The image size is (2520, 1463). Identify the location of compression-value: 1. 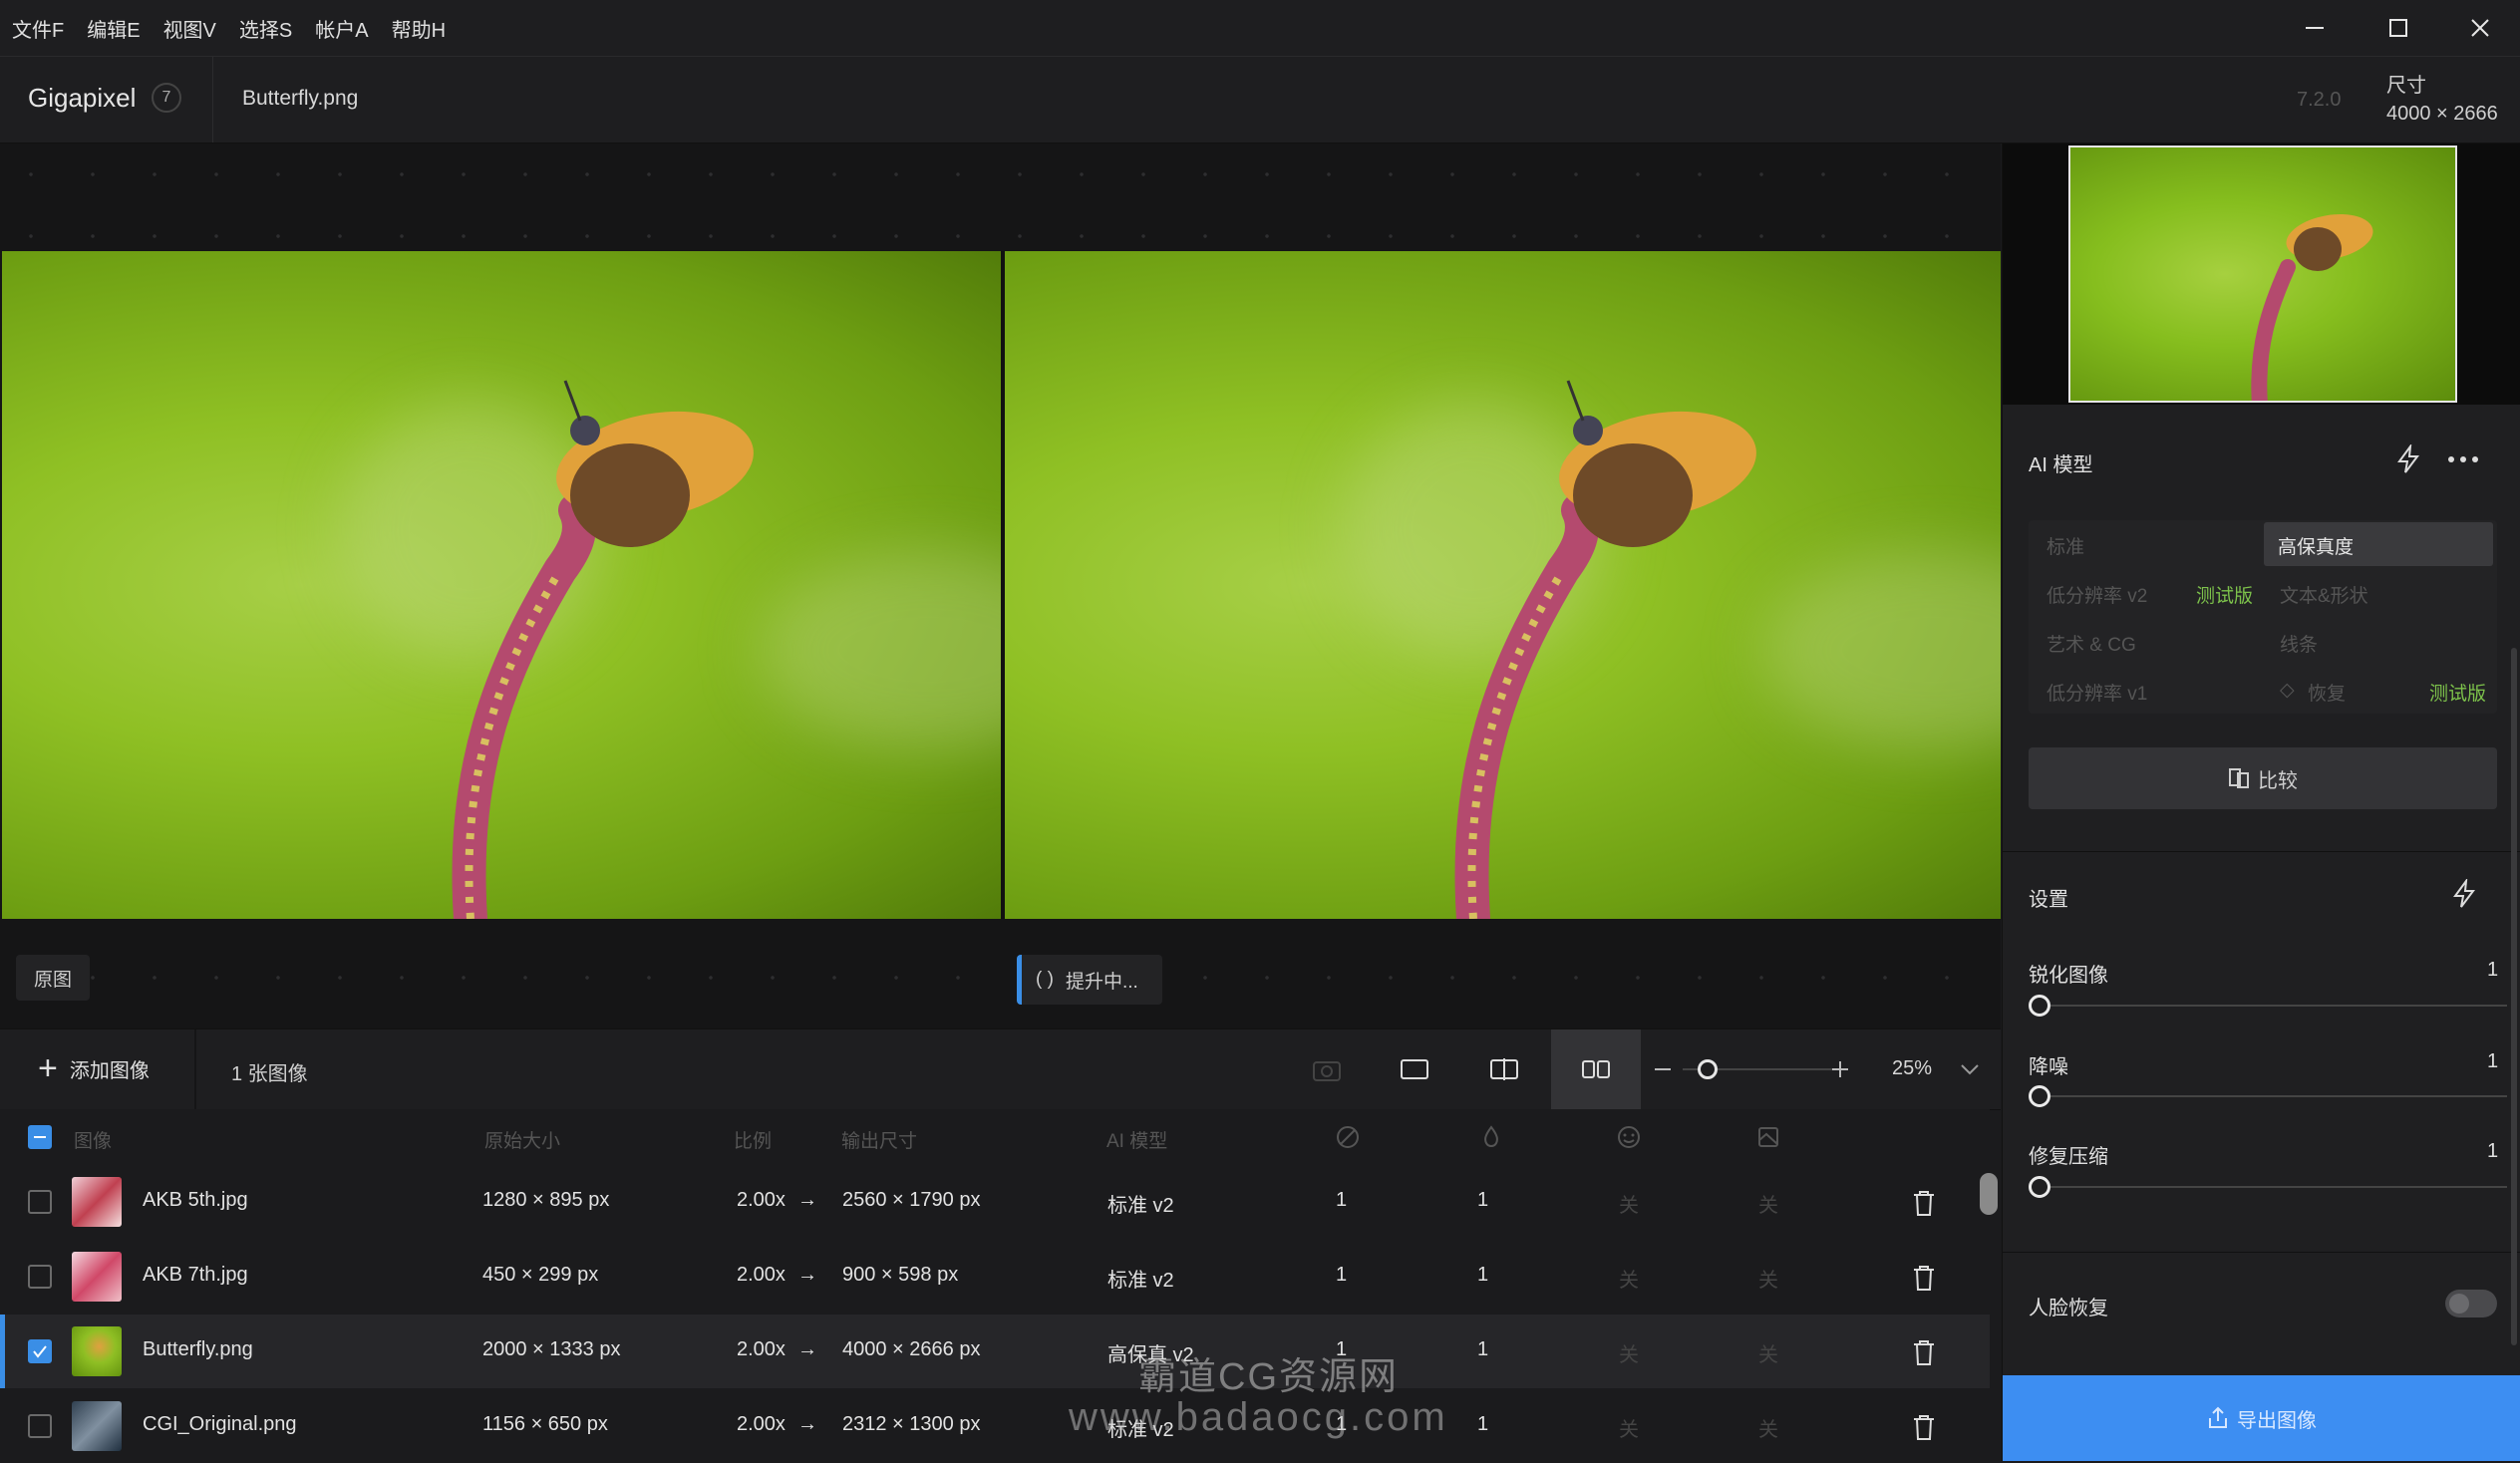
(2492, 1152).